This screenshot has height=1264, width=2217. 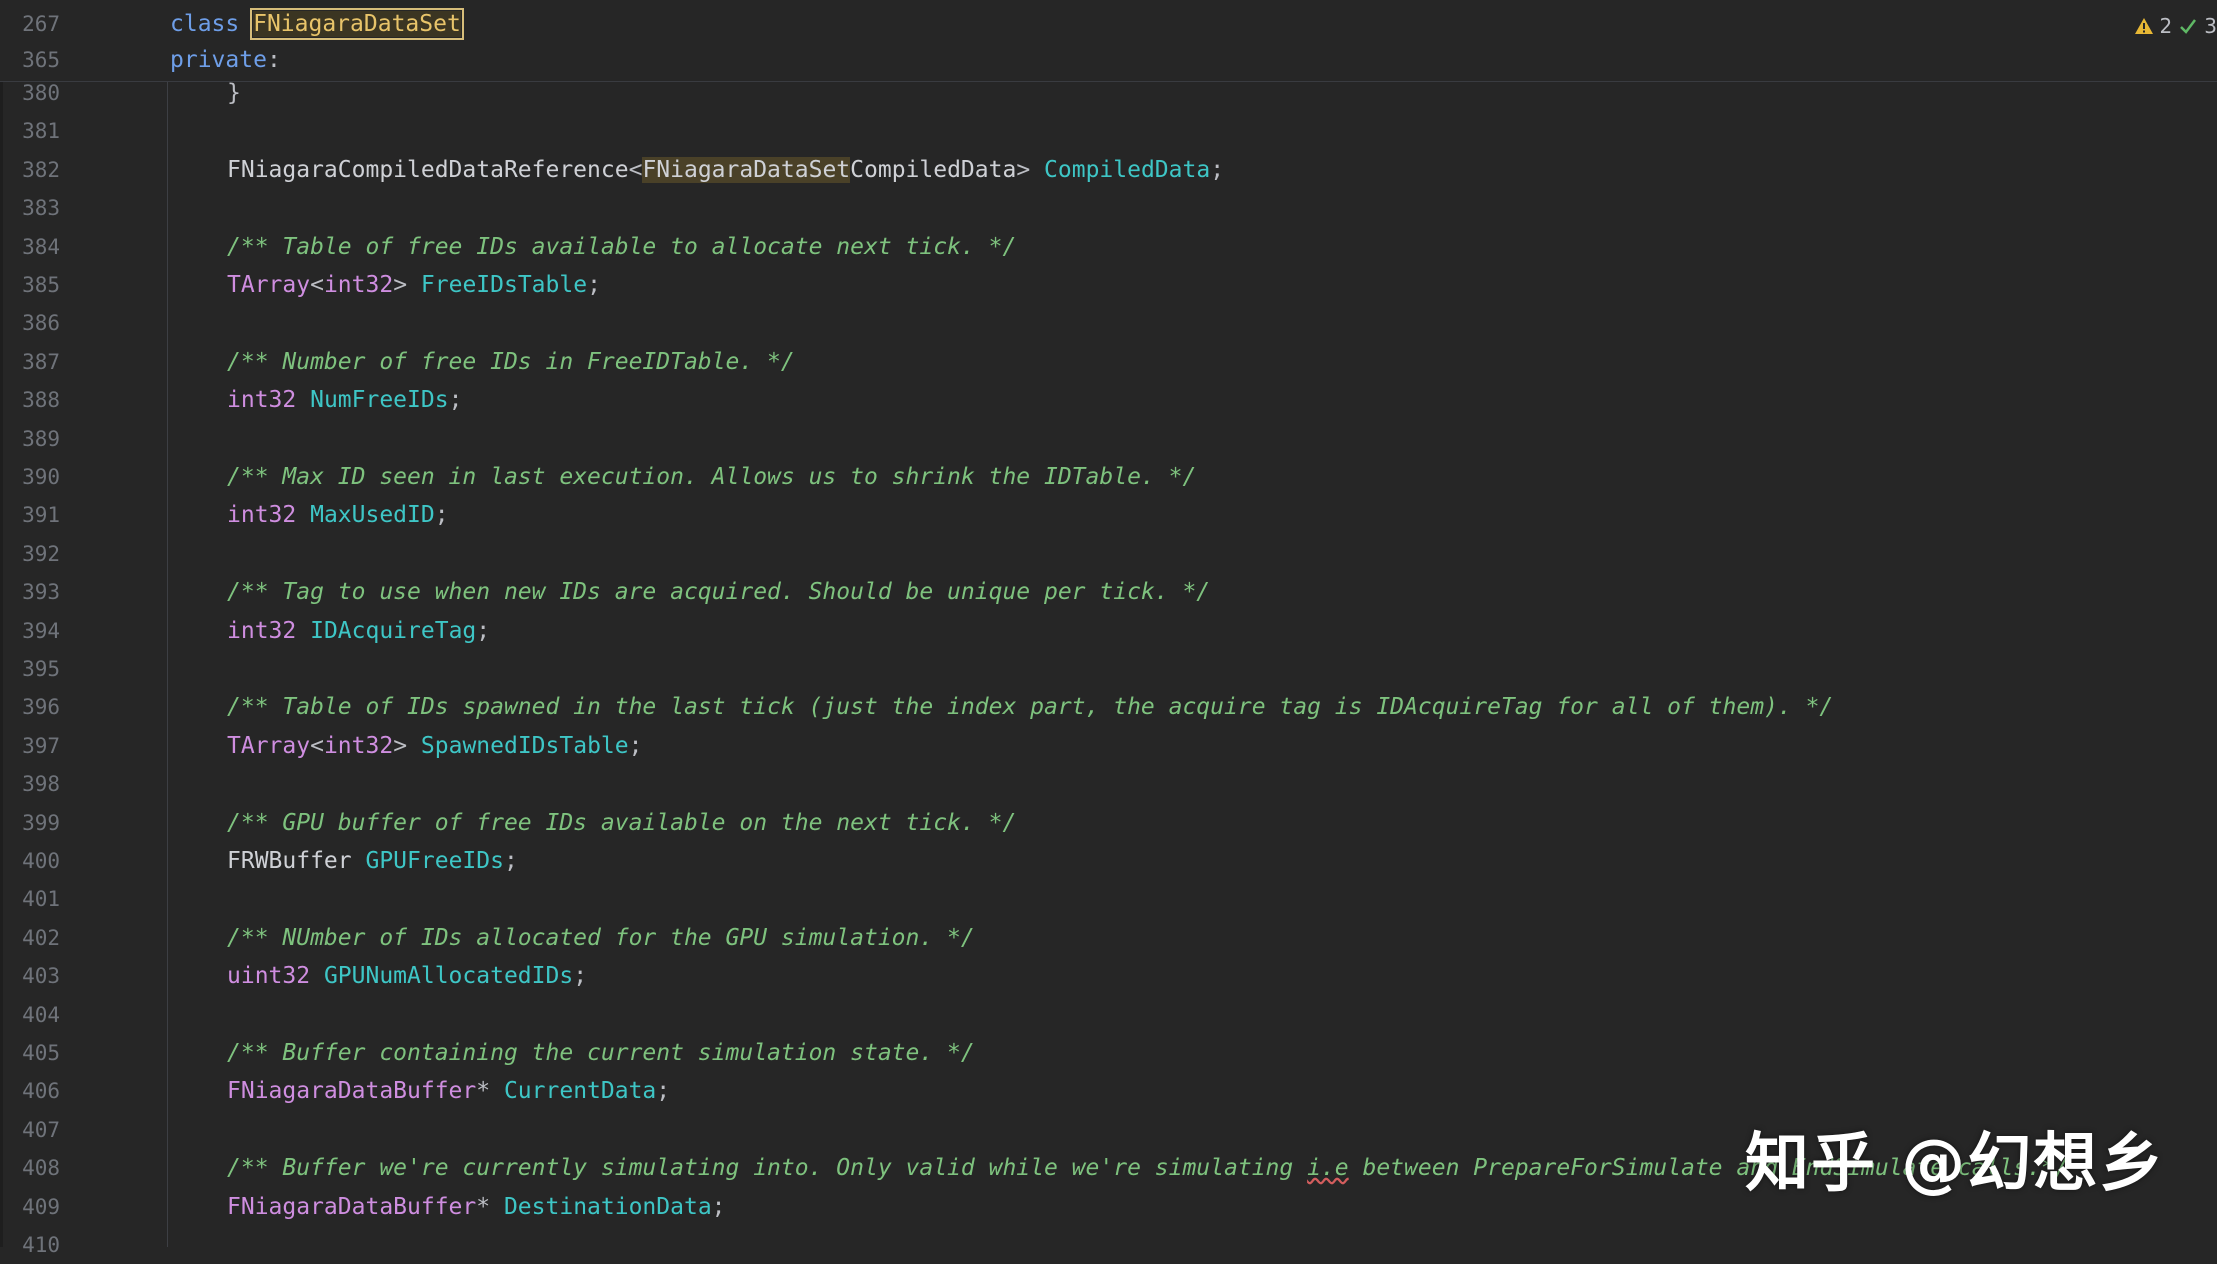 What do you see at coordinates (1108, 60) in the screenshot?
I see `sticky-line: 365 private:` at bounding box center [1108, 60].